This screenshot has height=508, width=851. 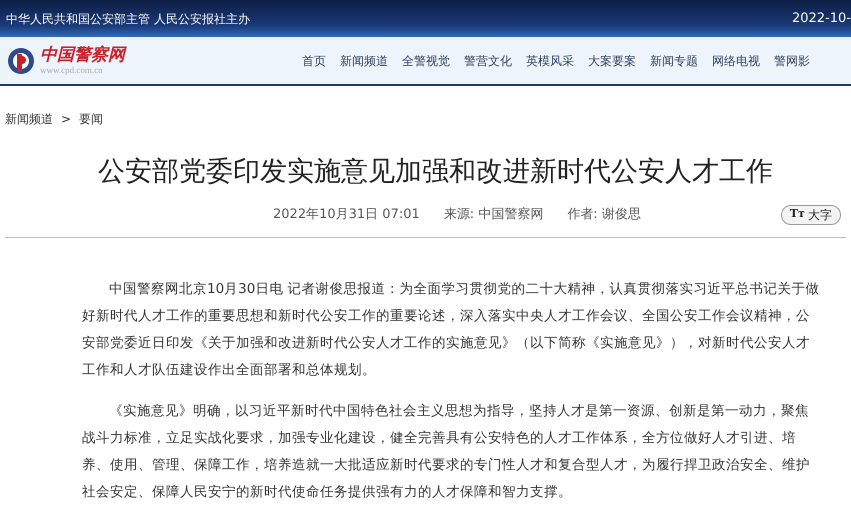 What do you see at coordinates (72, 70) in the screenshot?
I see `logo-url: www.cpd.com.cn` at bounding box center [72, 70].